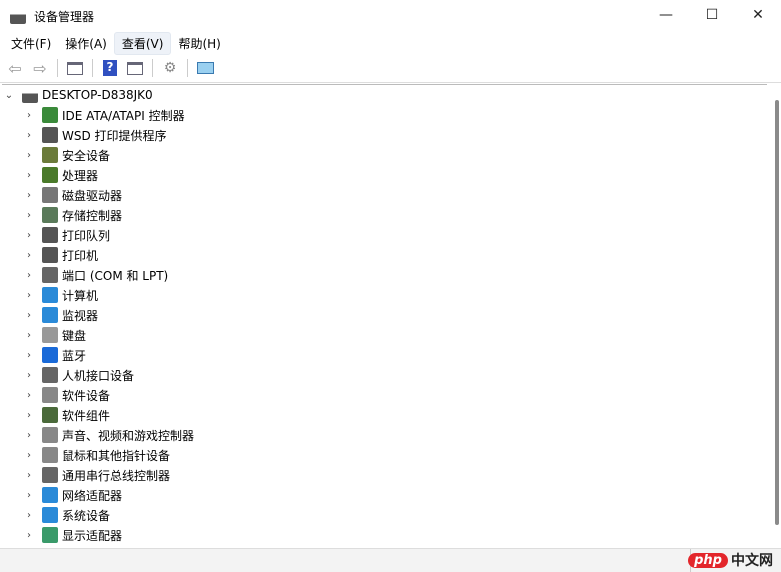 The image size is (781, 572). What do you see at coordinates (64, 16) in the screenshot?
I see `window-title: 设备管理器` at bounding box center [64, 16].